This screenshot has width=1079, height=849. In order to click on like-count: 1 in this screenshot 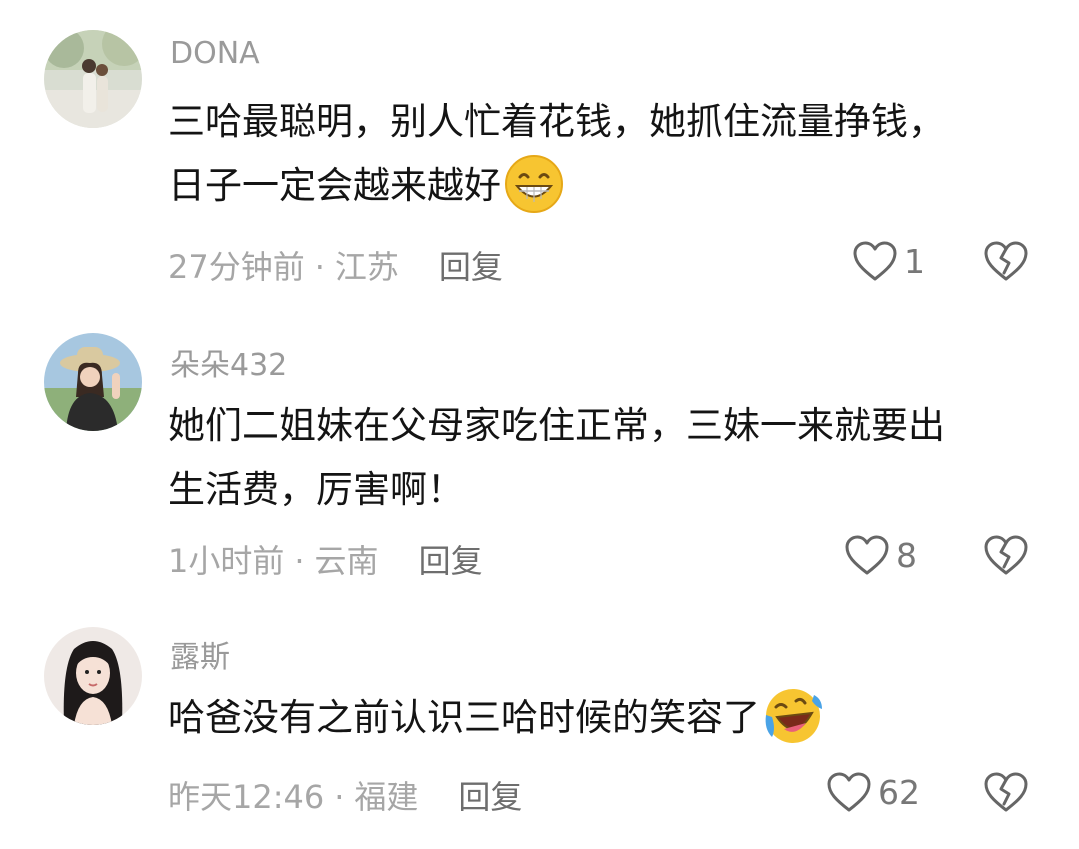, I will do `click(914, 261)`.